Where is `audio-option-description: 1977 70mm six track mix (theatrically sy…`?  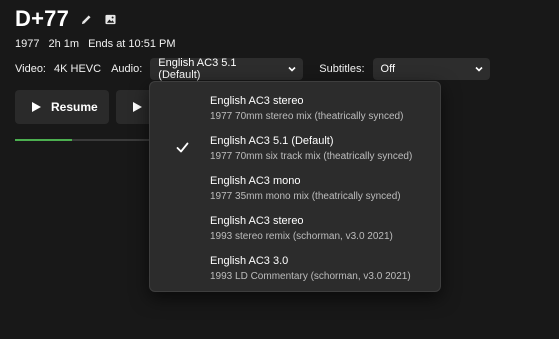 audio-option-description: 1977 70mm six track mix (theatrically sy… is located at coordinates (311, 156).